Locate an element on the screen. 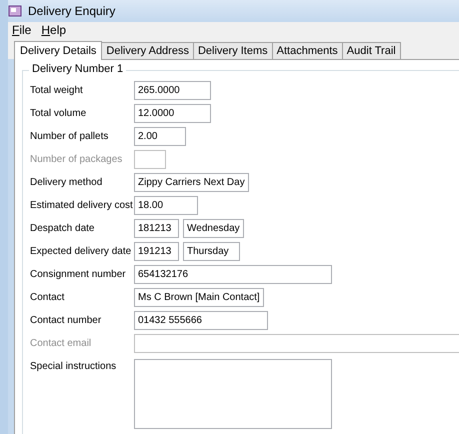 The image size is (459, 434). group-title: Delivery Number 1 is located at coordinates (77, 69).